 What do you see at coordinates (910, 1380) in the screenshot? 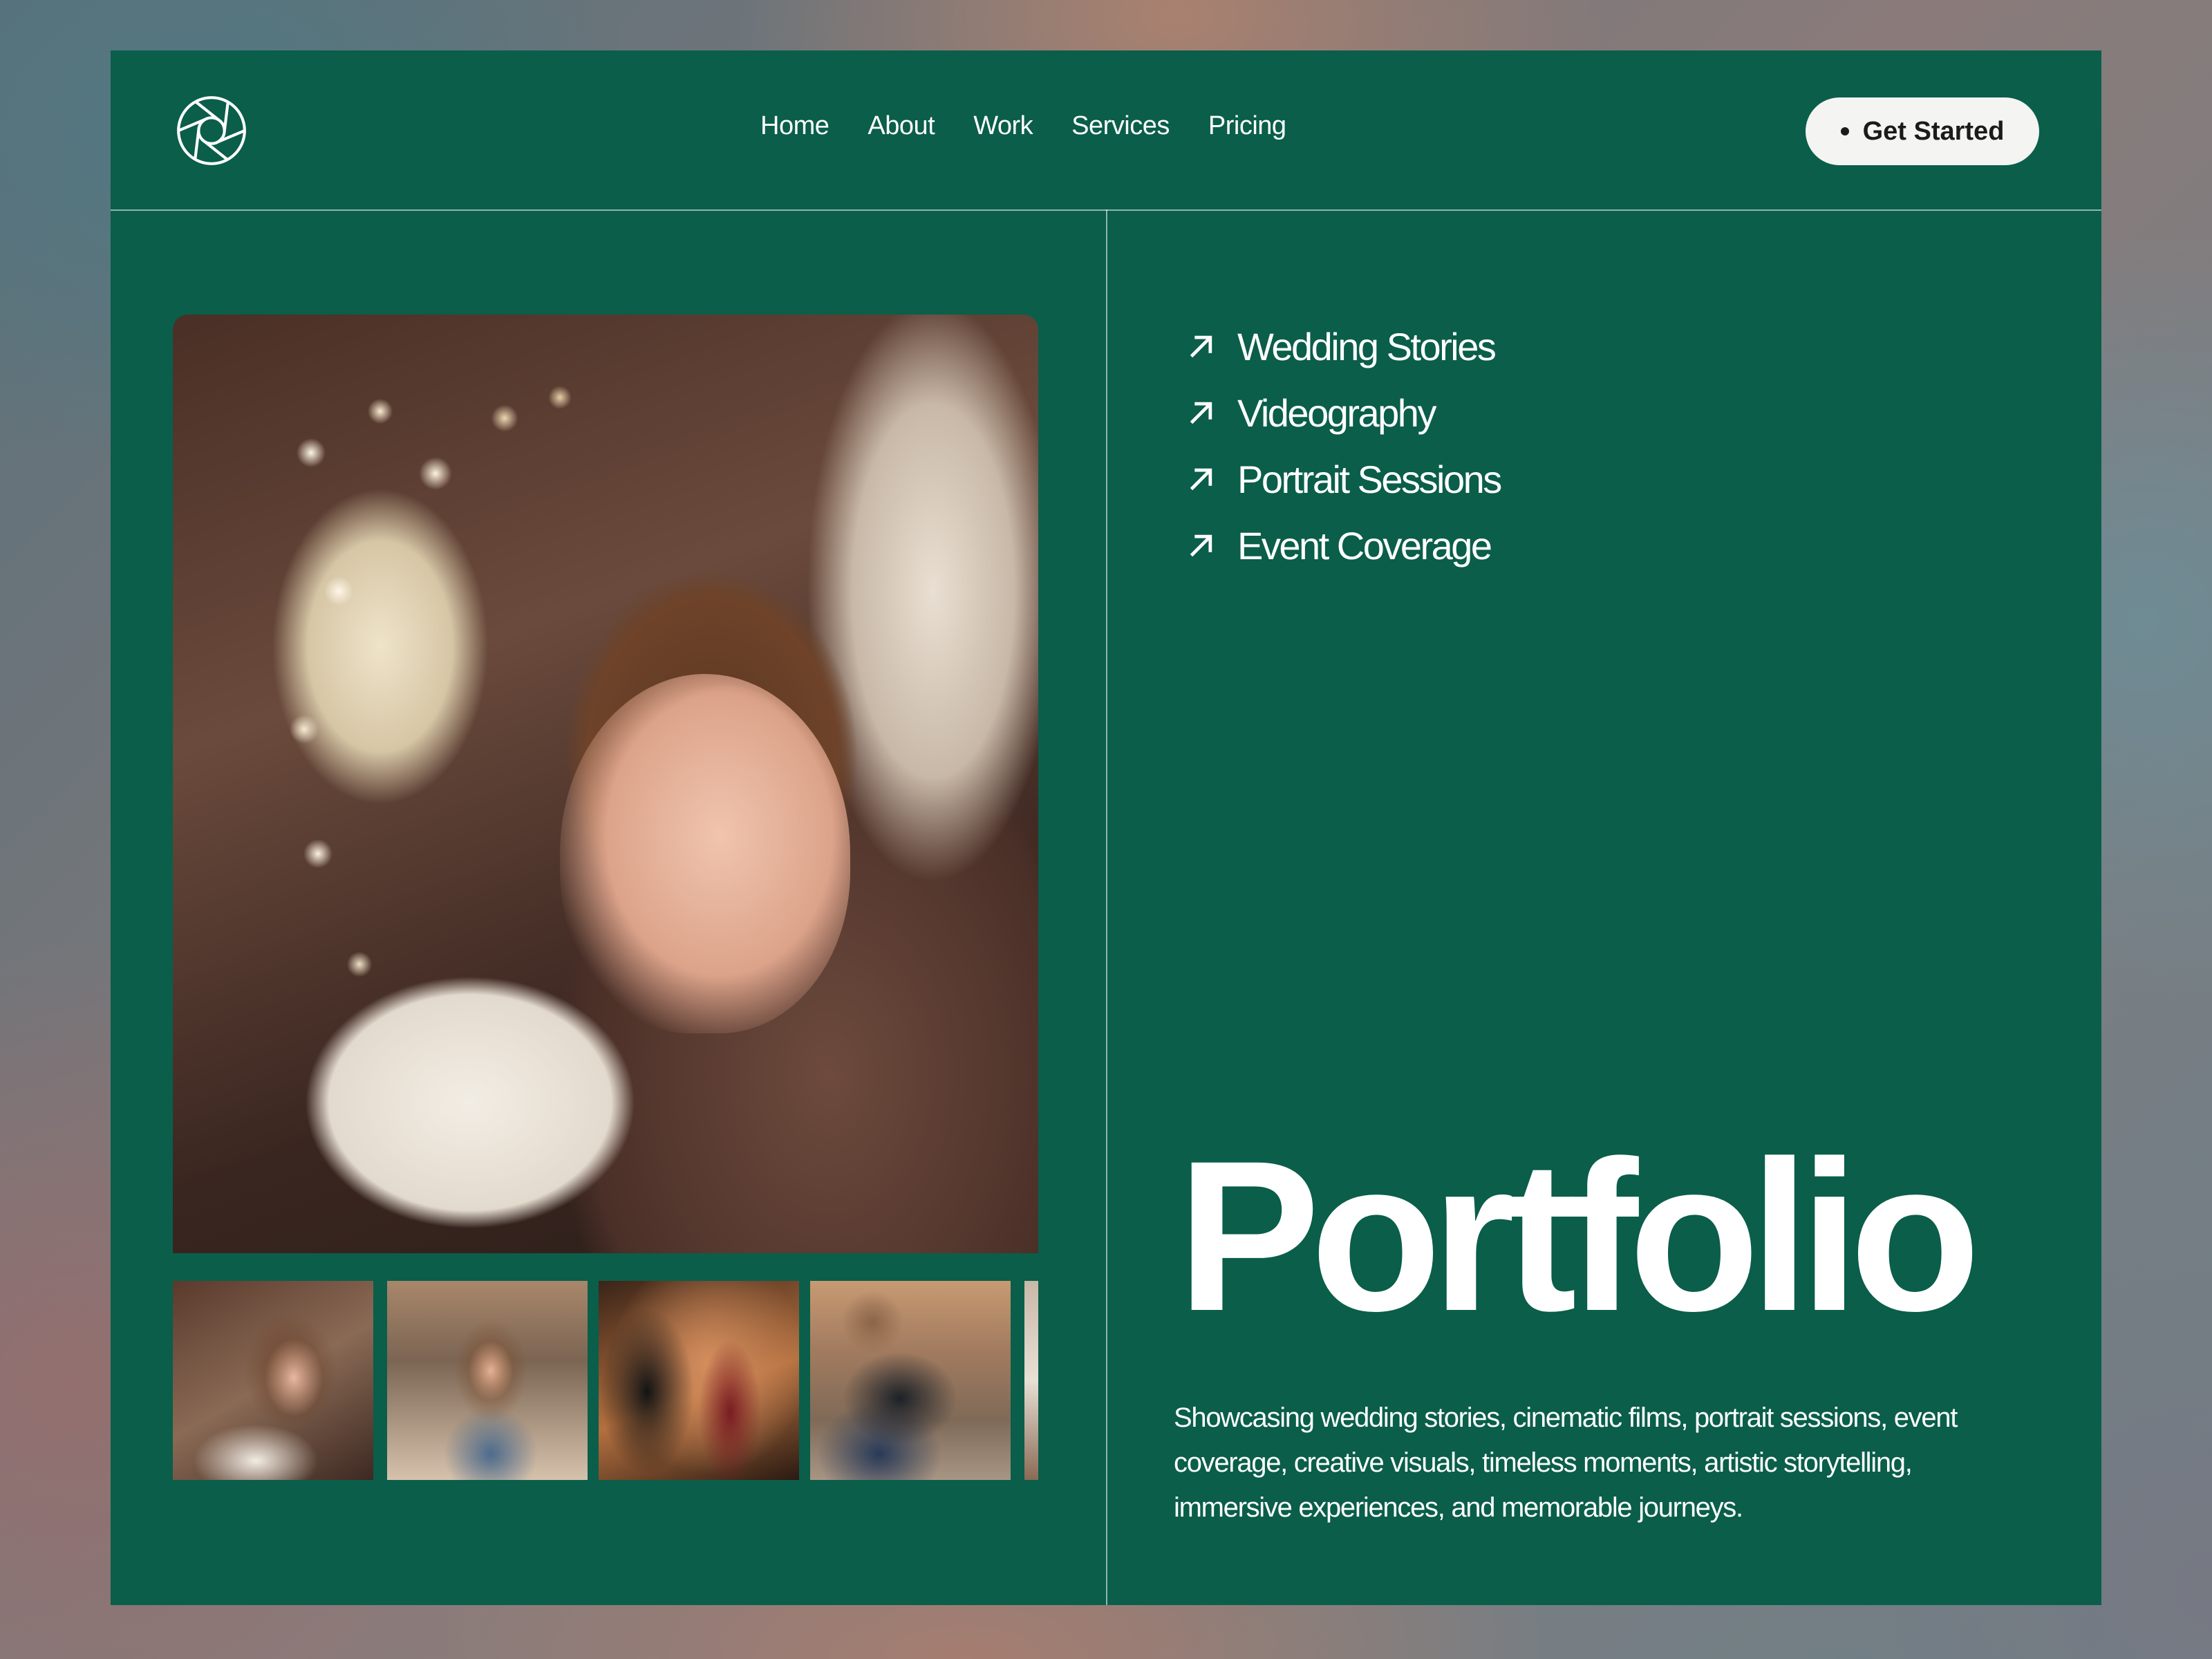
I see `cameraman-thumbnail` at bounding box center [910, 1380].